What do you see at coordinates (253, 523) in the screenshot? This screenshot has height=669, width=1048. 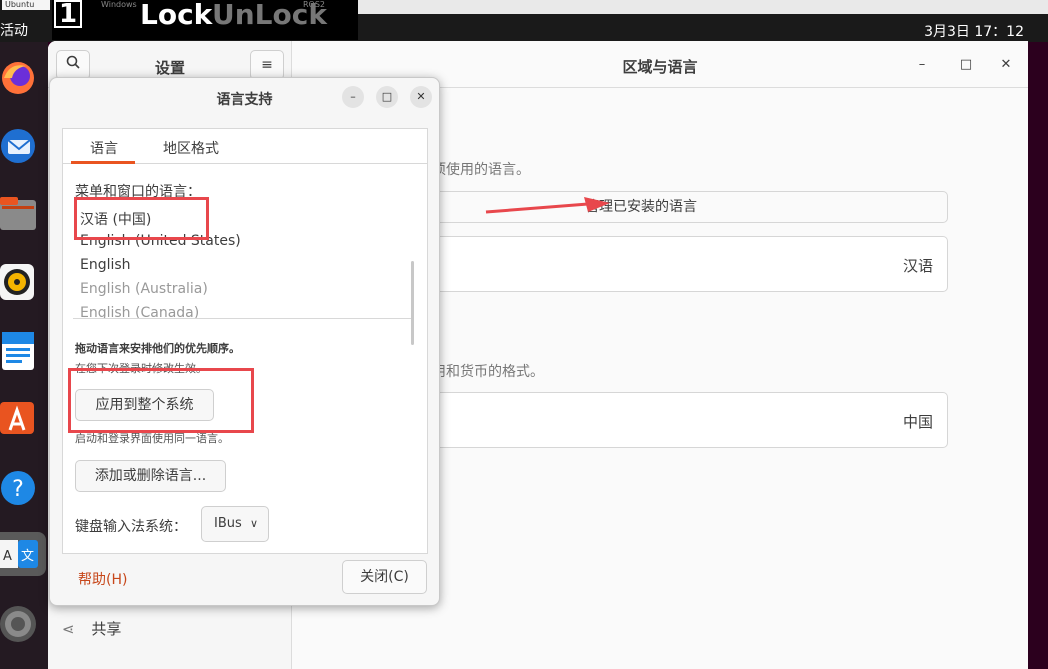 I see `chevron-down-icon: ∨` at bounding box center [253, 523].